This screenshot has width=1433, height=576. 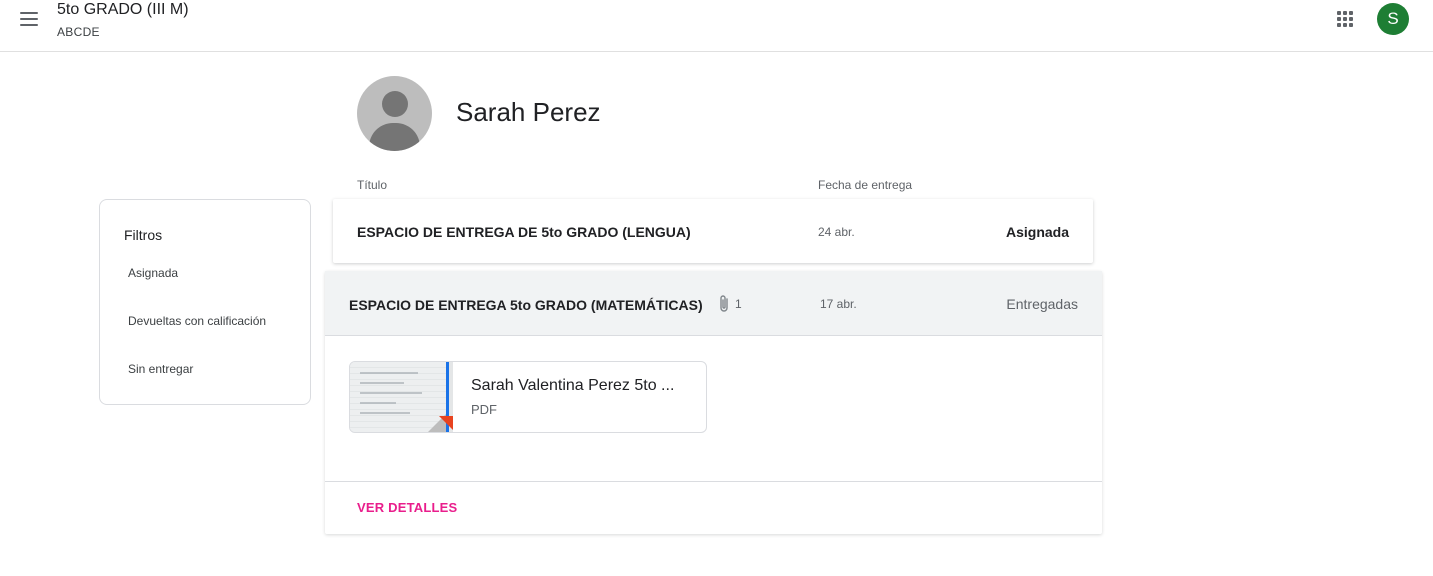 I want to click on attachment-file-type: PDF, so click(x=484, y=409).